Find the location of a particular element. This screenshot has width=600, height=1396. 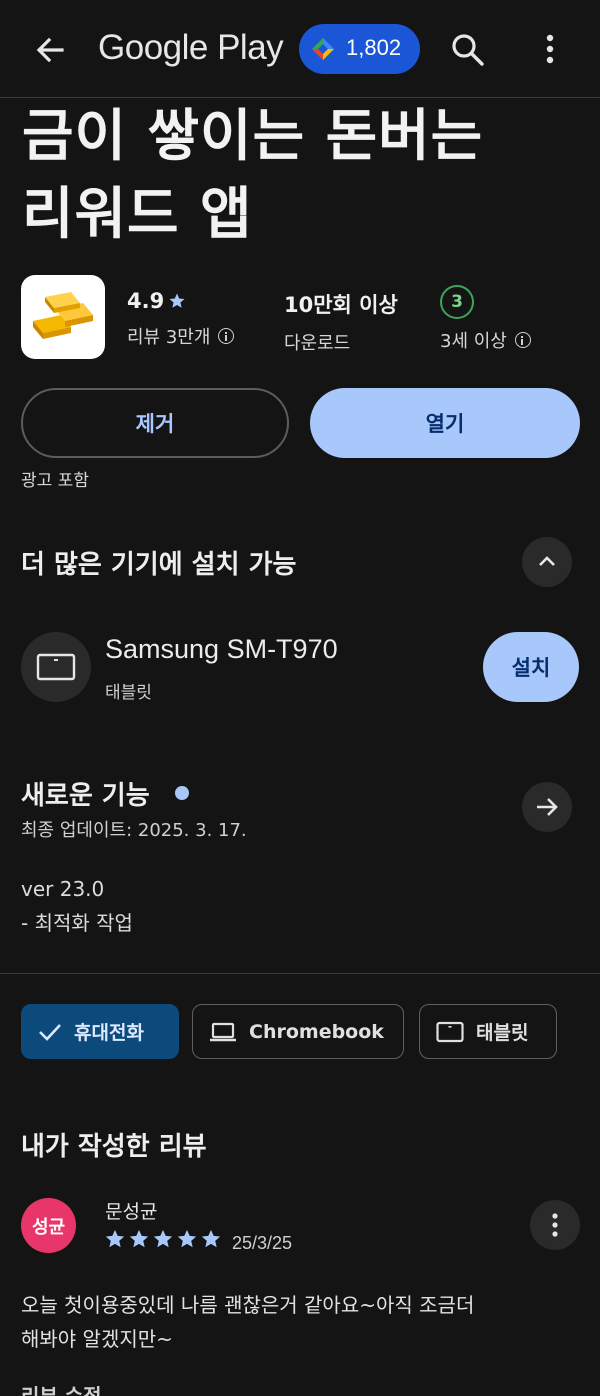

reviews-count: 리뷰 3만개 is located at coordinates (169, 337).